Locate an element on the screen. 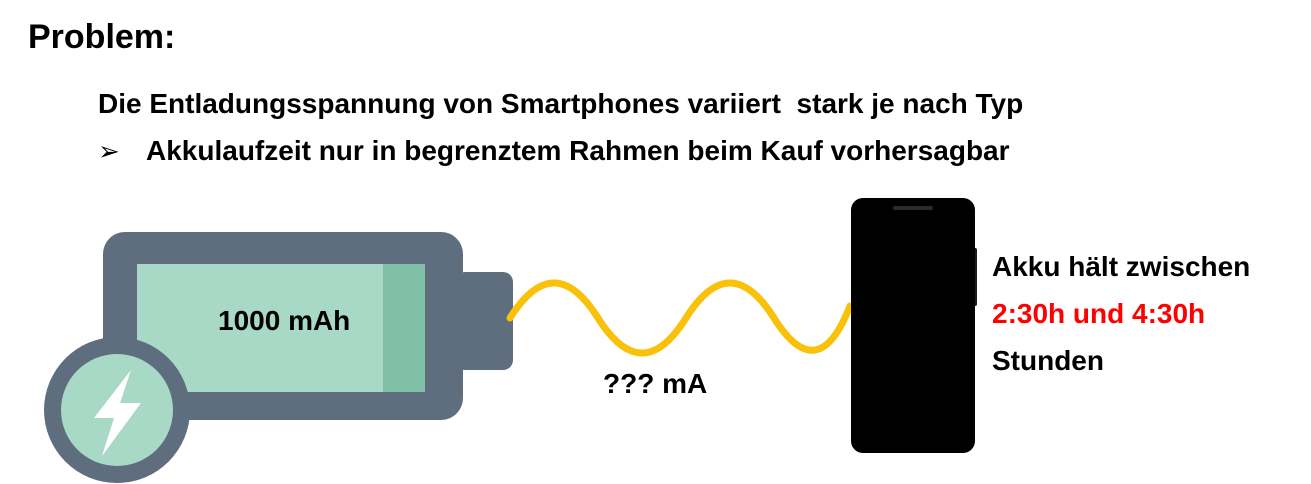 This screenshot has width=1311, height=484. battery-charge-fill-end is located at coordinates (404, 328).